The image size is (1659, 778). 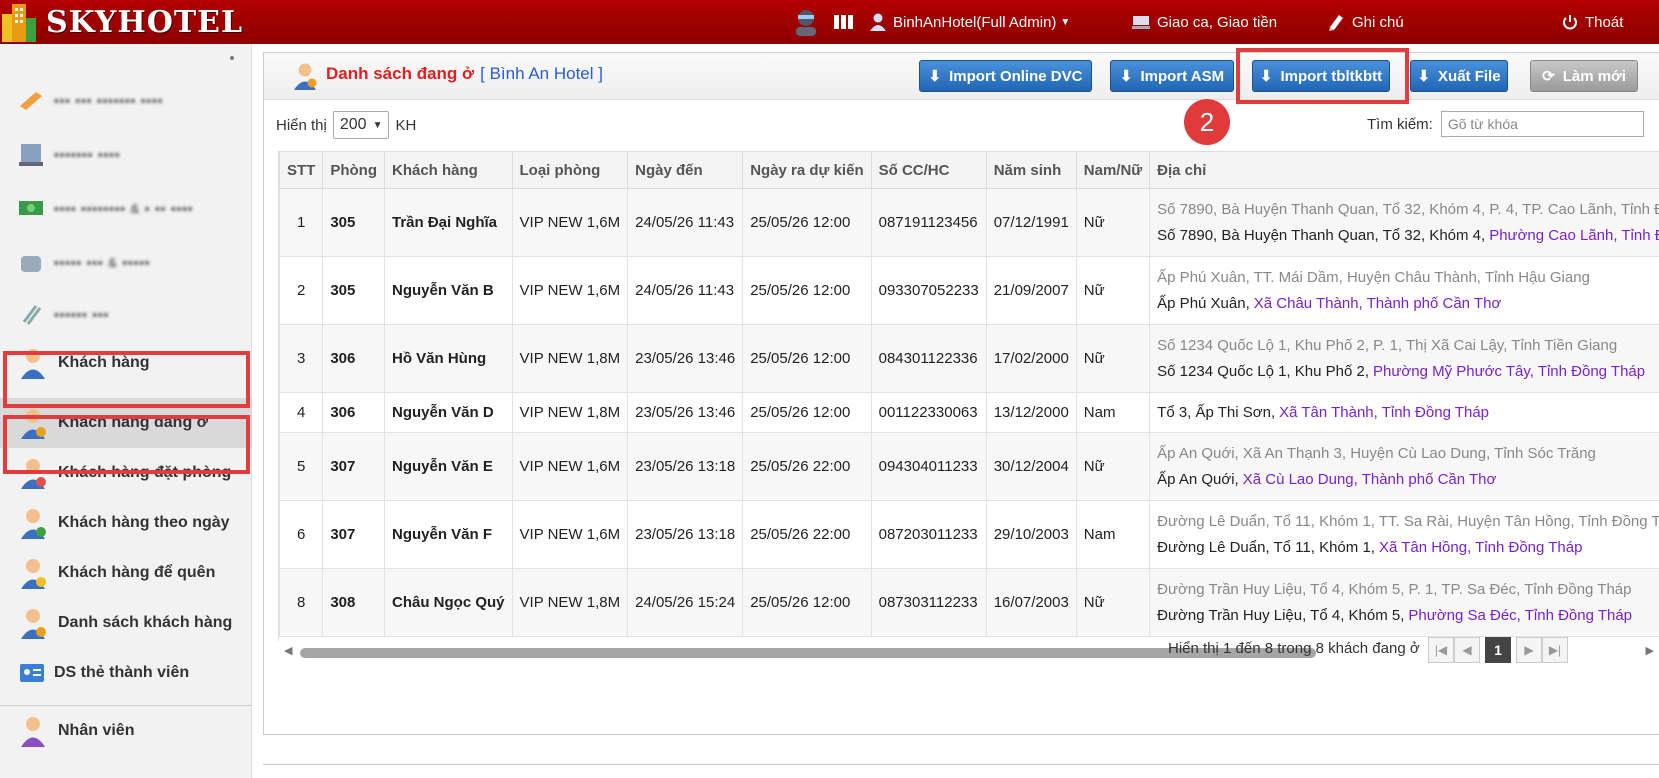 I want to click on sidebar-item-forgotten: Khách hàng để quên, so click(x=125, y=573).